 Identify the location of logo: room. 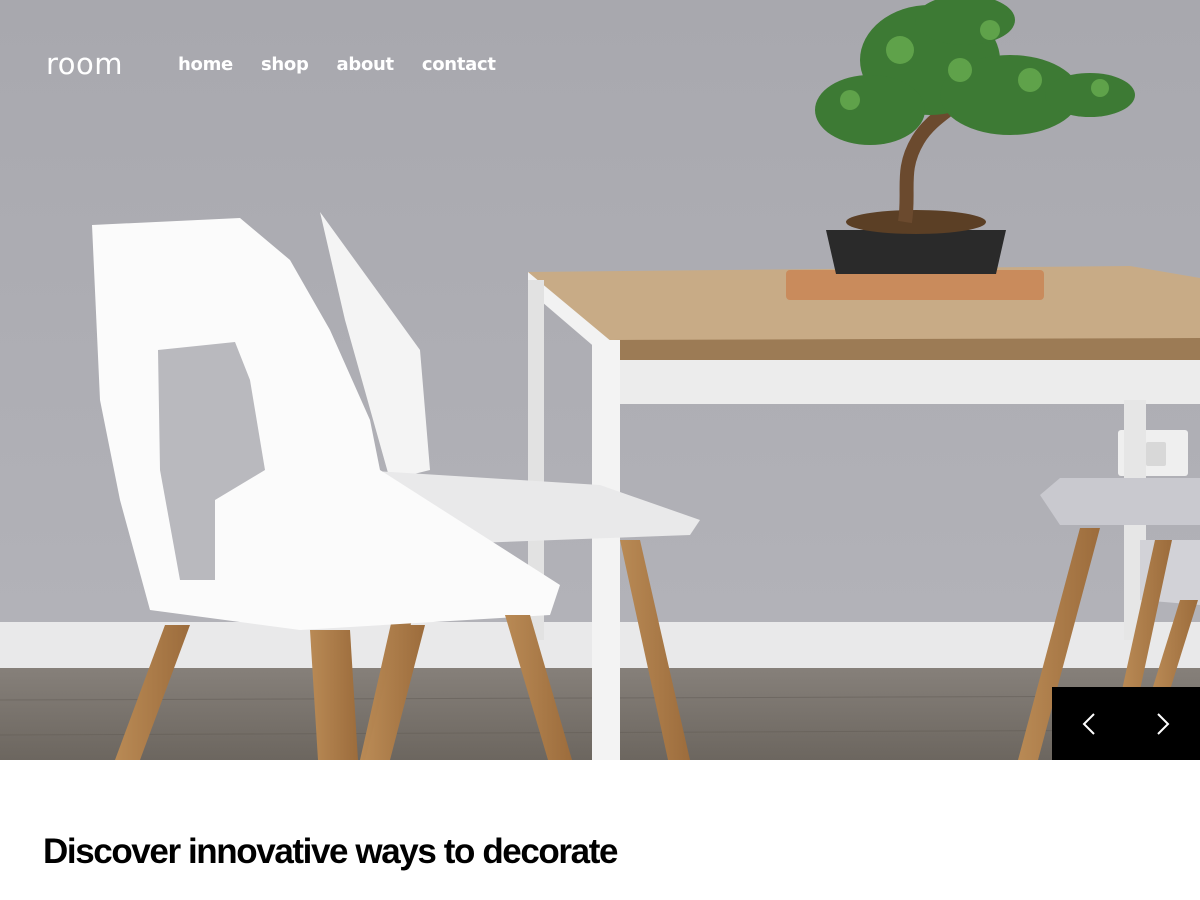
(84, 64).